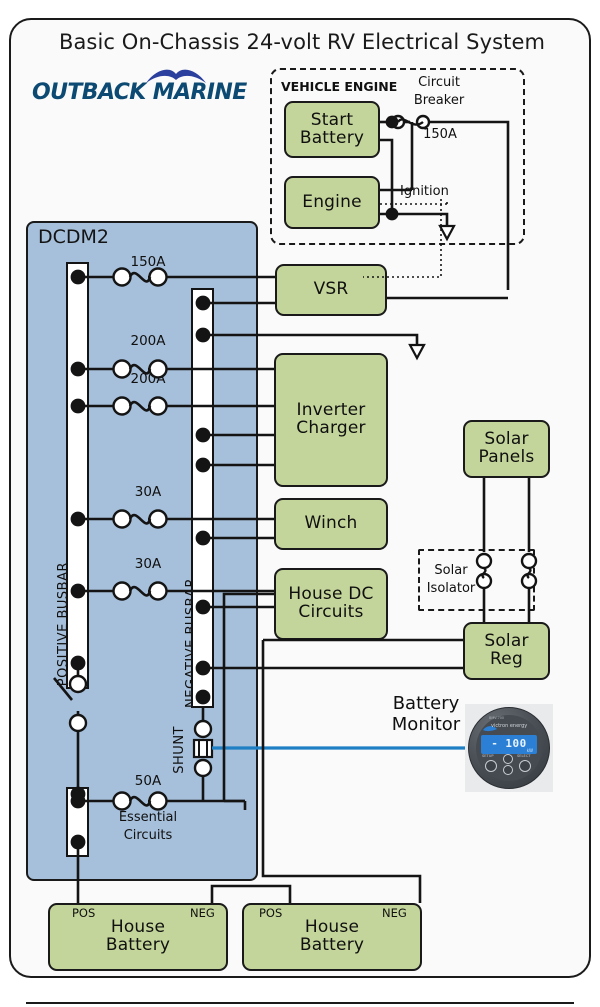  Describe the element at coordinates (488, 756) in the screenshot. I see `monitor-setup-text: SETUP` at that location.